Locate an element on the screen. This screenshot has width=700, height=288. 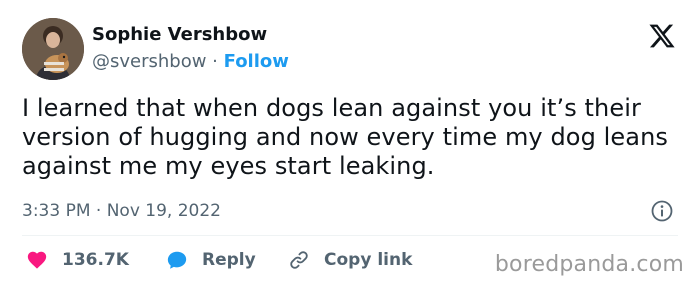
divider is located at coordinates (350, 235).